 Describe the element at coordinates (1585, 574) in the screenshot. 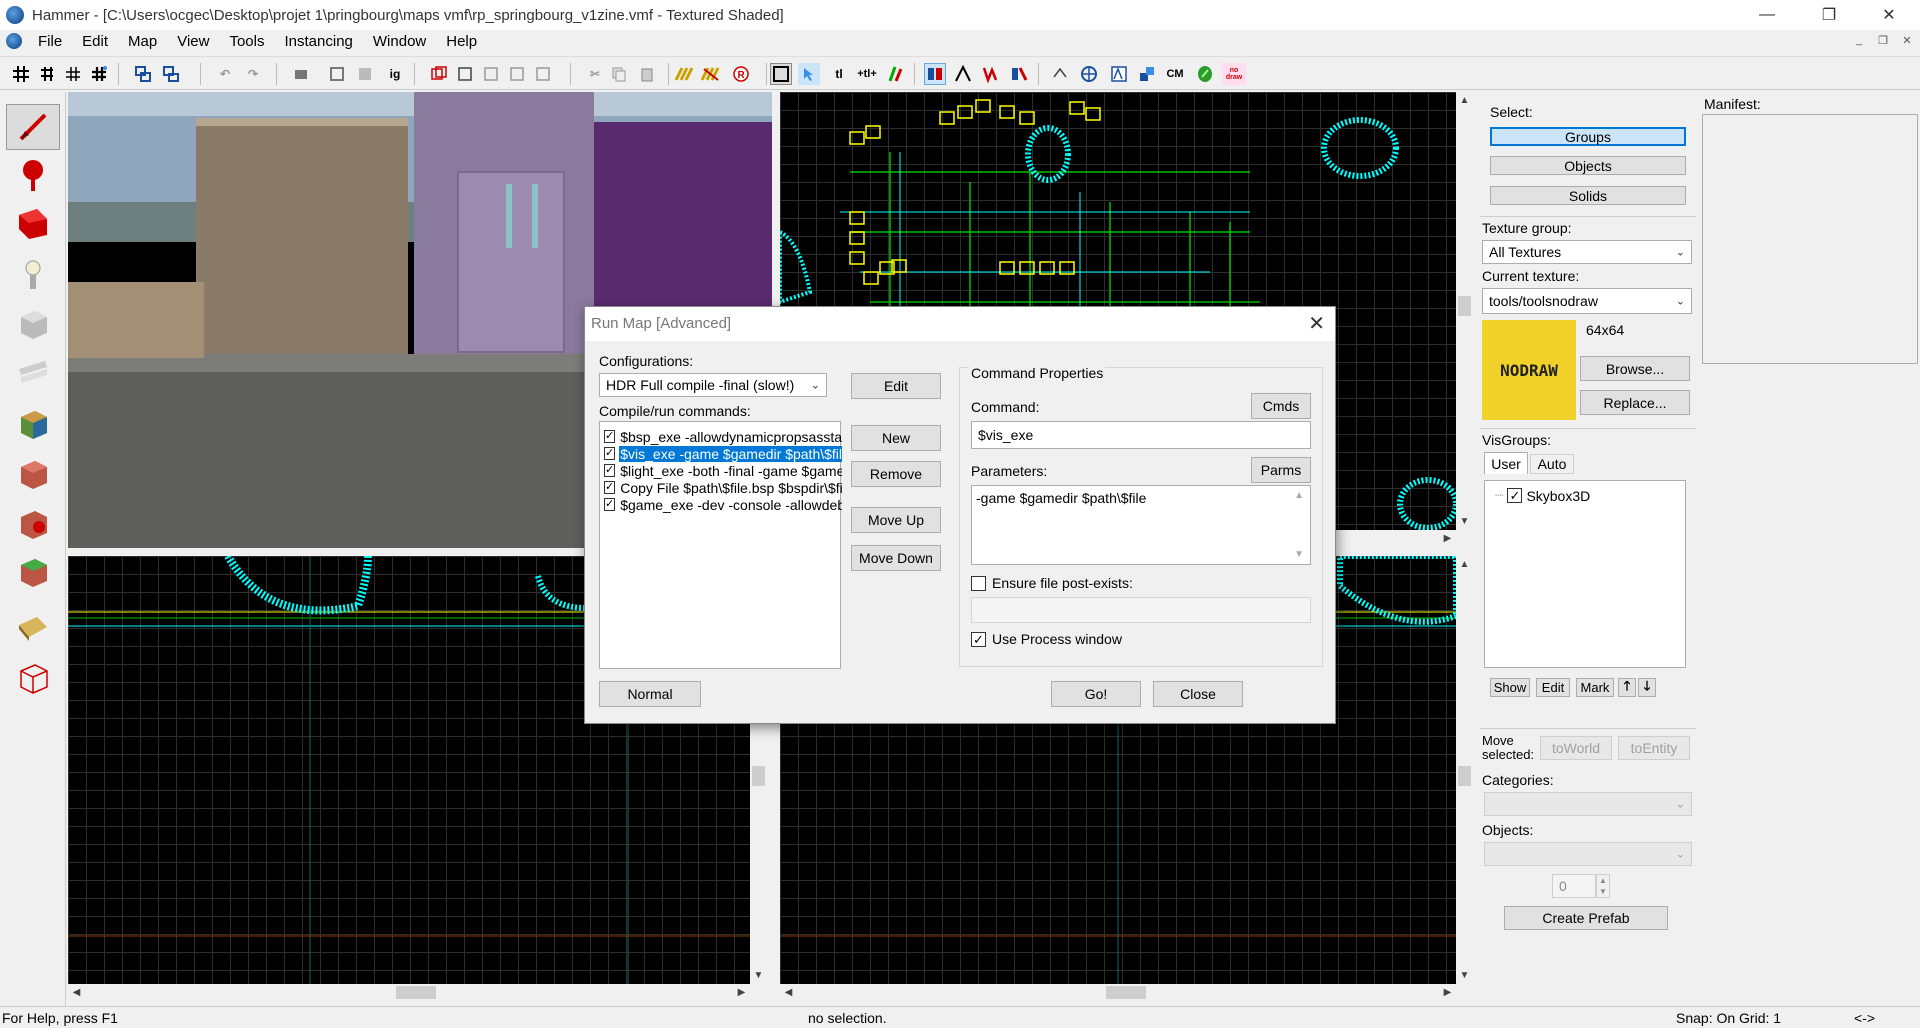

I see `visgroup-tree: ┈ ✓ Skybox3D` at that location.